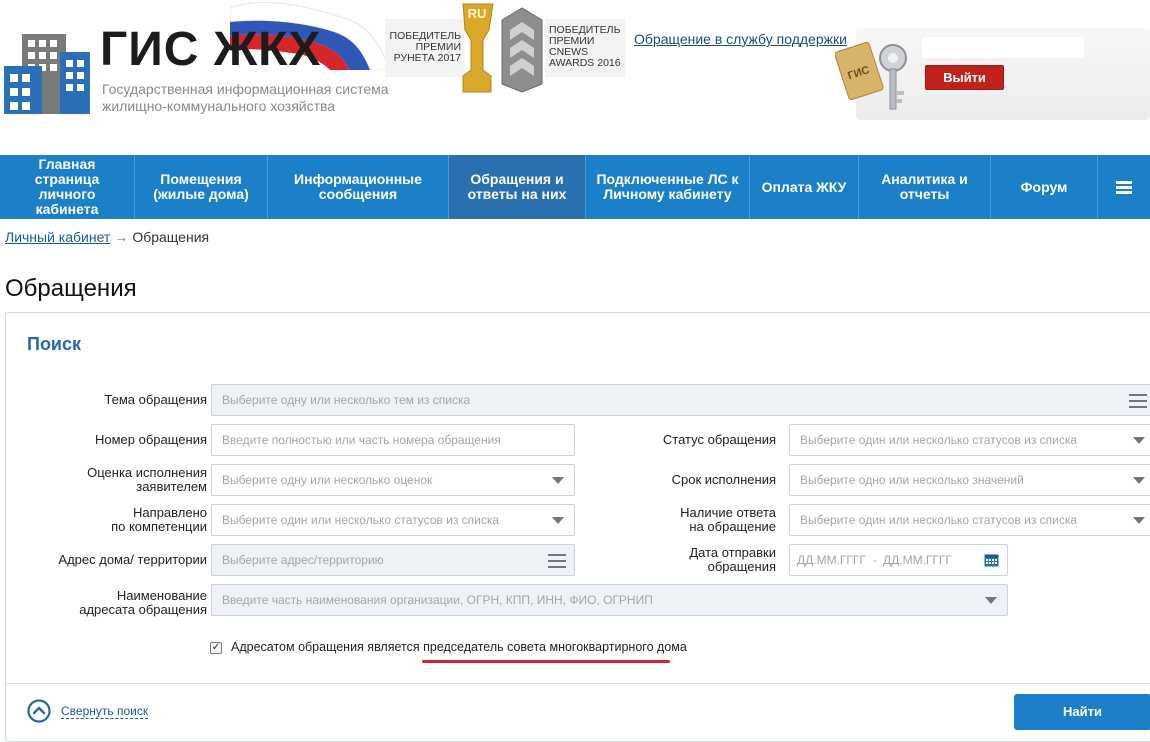  What do you see at coordinates (719, 439) in the screenshot?
I see `status-label: Статус обращения` at bounding box center [719, 439].